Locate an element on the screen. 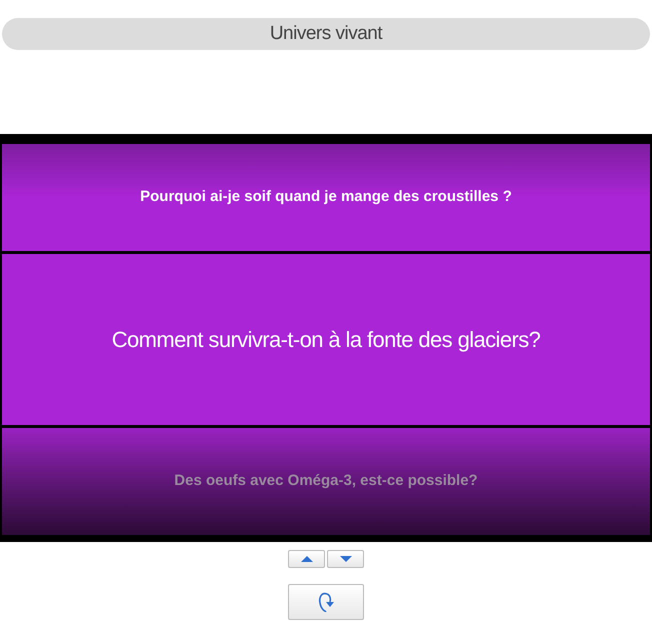 This screenshot has width=652, height=635. question-text: Pourquoi ai-je soif quand je mange des croustilles ? is located at coordinates (326, 197).